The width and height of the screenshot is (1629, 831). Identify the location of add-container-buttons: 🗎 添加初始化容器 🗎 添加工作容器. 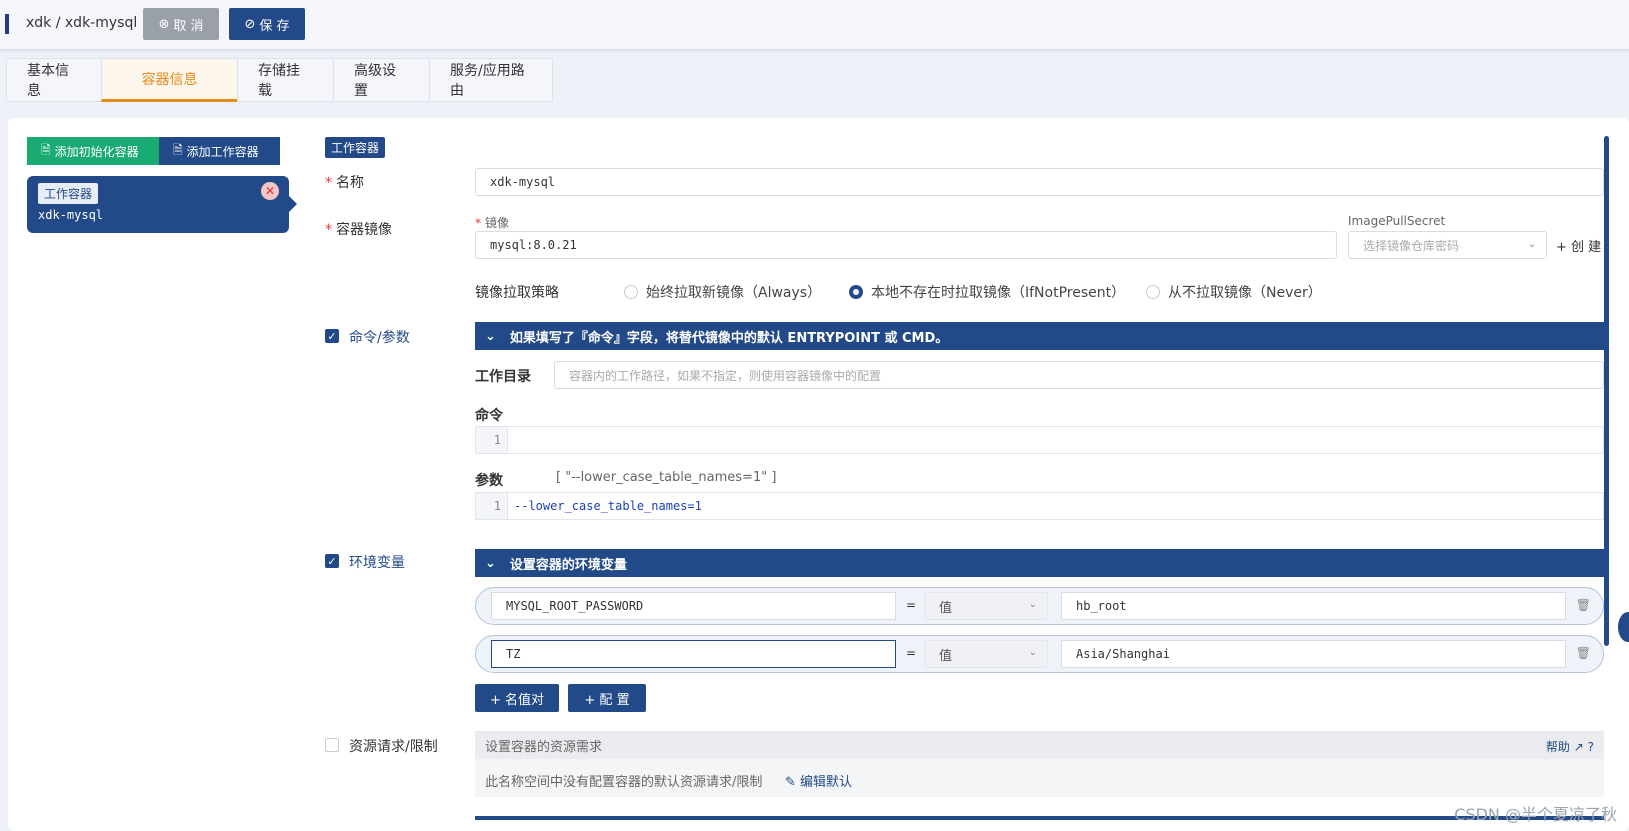
(153, 151).